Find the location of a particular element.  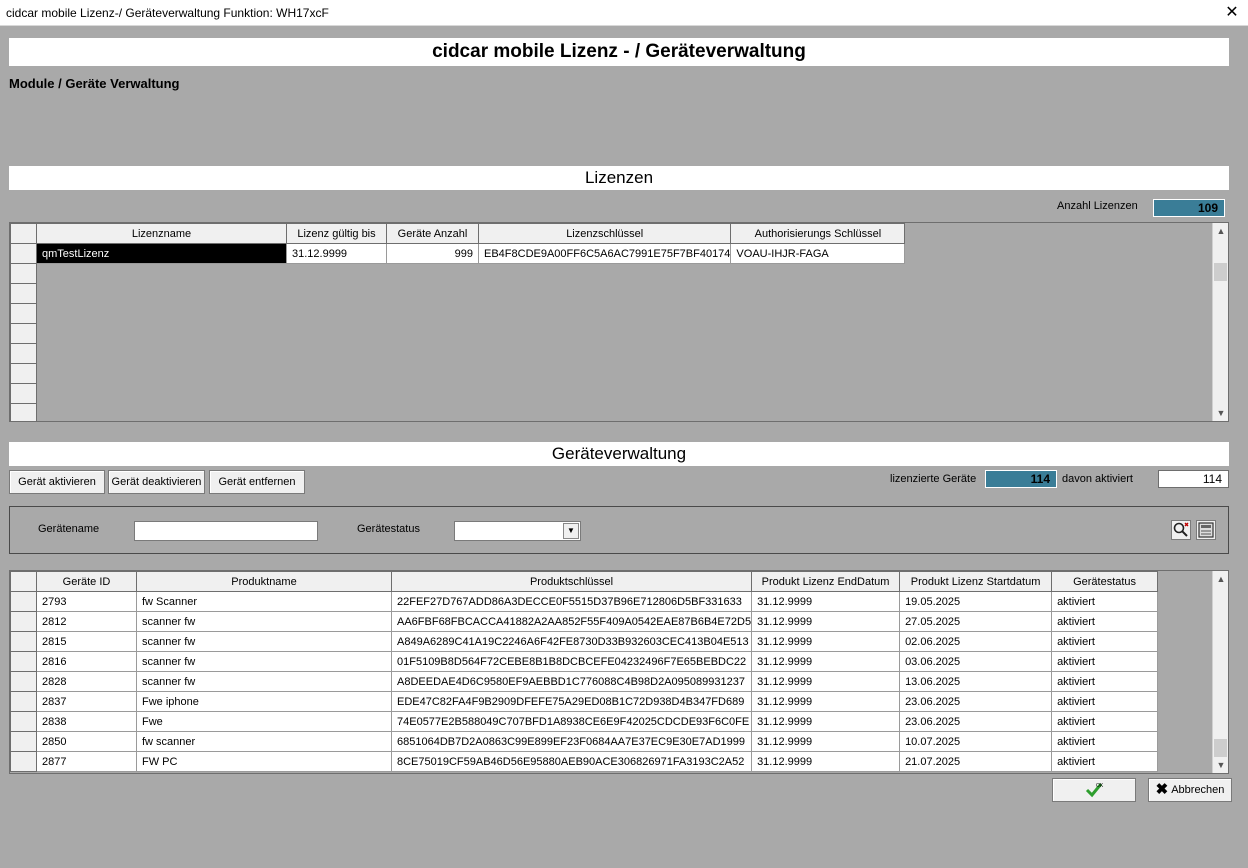

col-header-geraete-anzahl: Geräte Anzahl is located at coordinates (432, 233).